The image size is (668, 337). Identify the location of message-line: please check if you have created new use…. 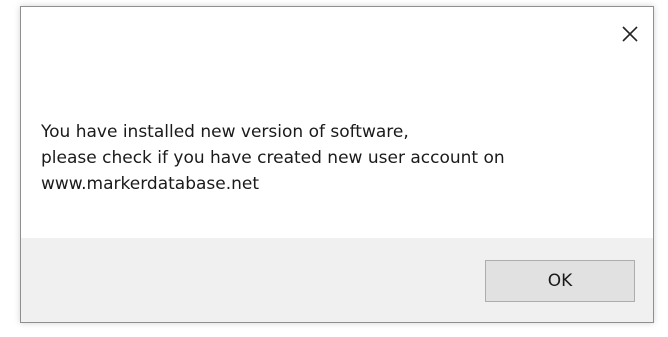
(273, 158).